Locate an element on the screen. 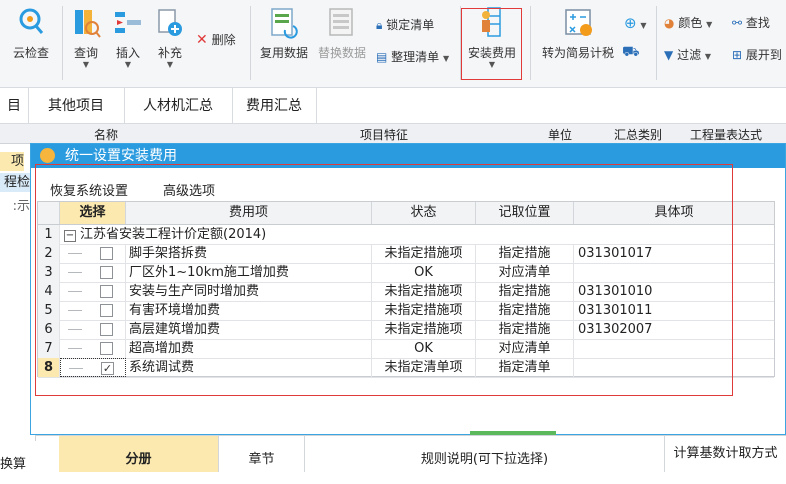  expand-to-label: 展开到 is located at coordinates (763, 55).